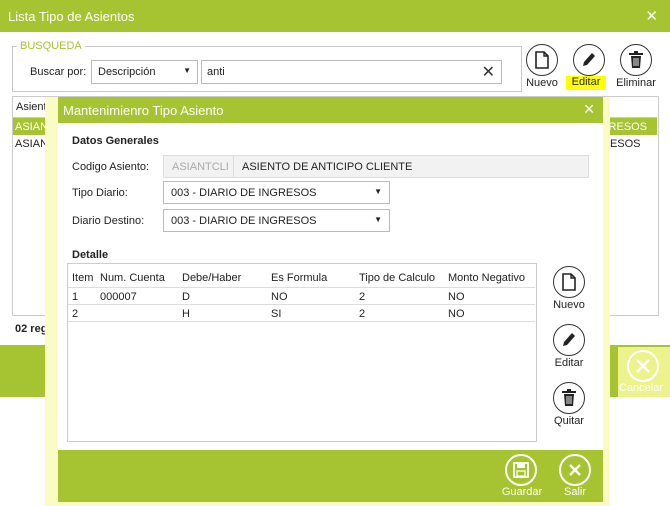 Image resolution: width=670 pixels, height=506 pixels. I want to click on save-disk-icon, so click(521, 470).